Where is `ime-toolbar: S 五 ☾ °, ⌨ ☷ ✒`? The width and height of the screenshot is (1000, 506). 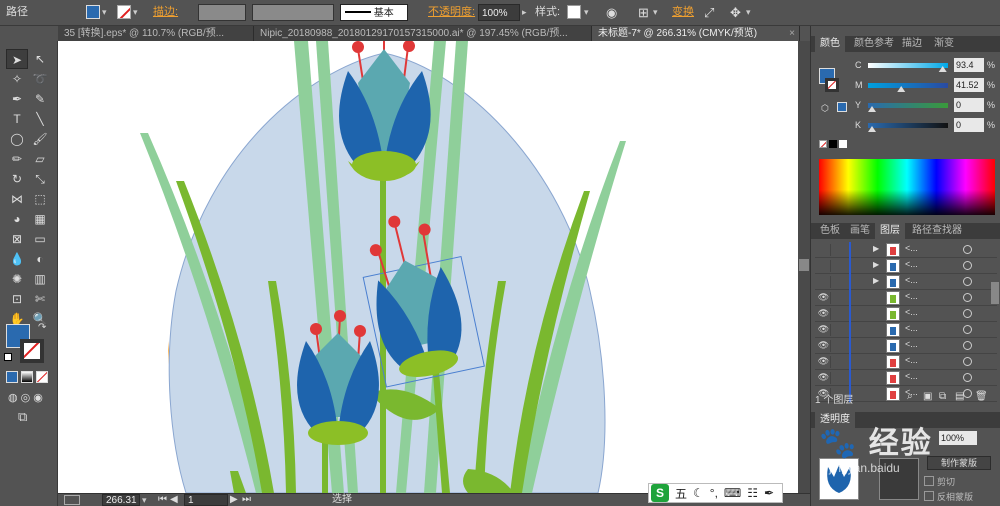 ime-toolbar: S 五 ☾ °, ⌨ ☷ ✒ is located at coordinates (715, 493).